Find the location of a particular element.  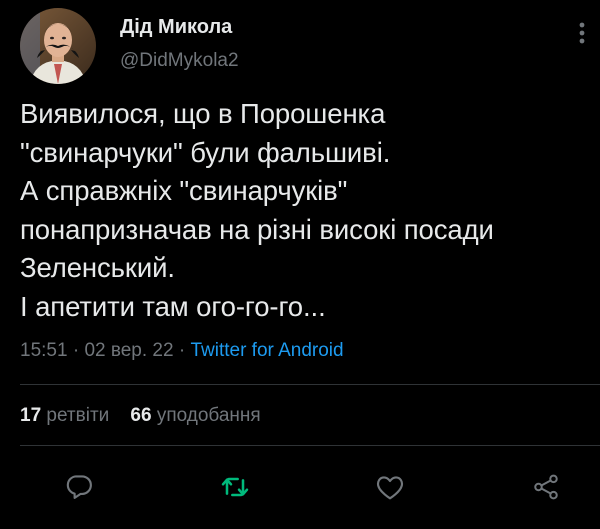

speech-bubble-icon is located at coordinates (79, 487).